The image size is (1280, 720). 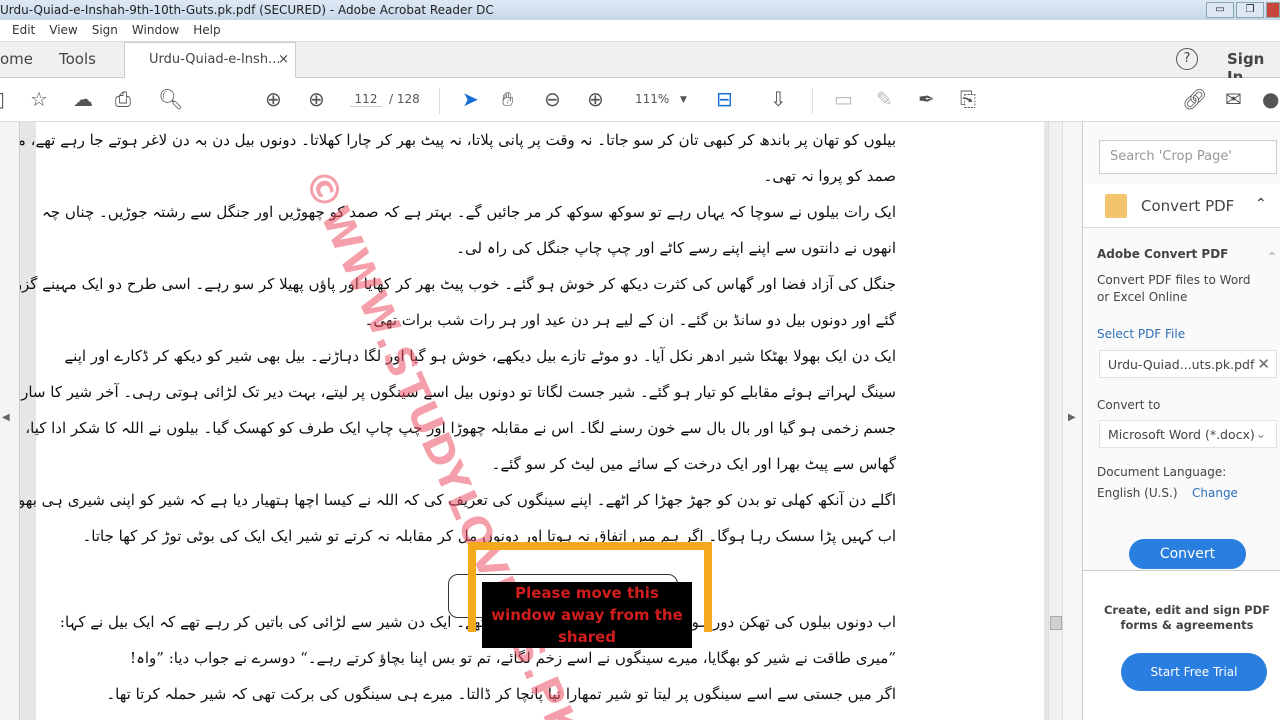 I want to click on scroll-mode-icon: ⇩, so click(x=778, y=99).